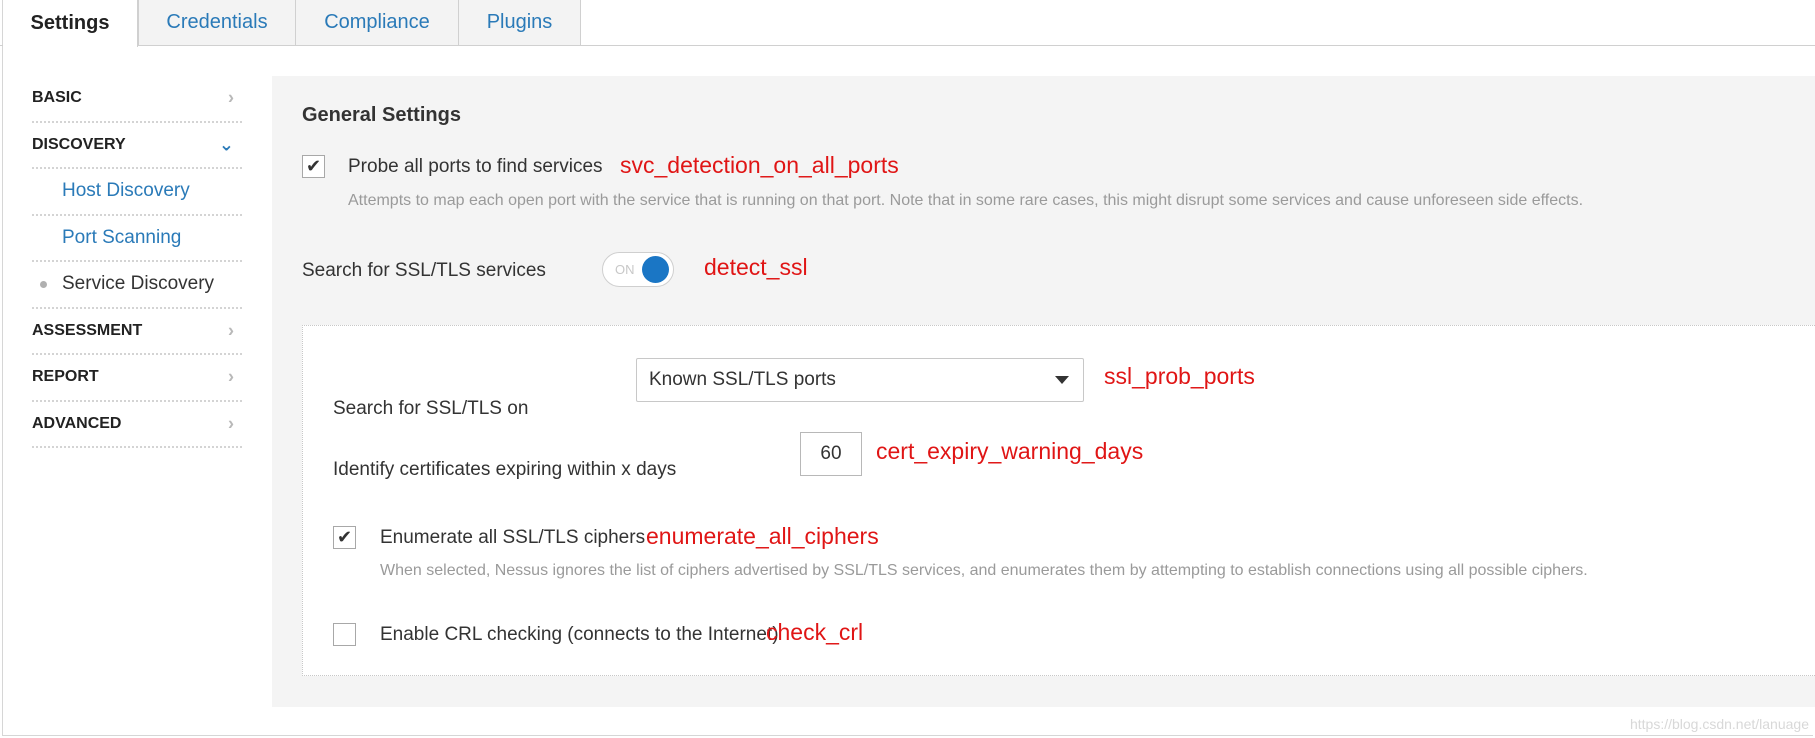 The width and height of the screenshot is (1815, 738). Describe the element at coordinates (815, 632) in the screenshot. I see `crl-check-annotation: check_crl` at that location.